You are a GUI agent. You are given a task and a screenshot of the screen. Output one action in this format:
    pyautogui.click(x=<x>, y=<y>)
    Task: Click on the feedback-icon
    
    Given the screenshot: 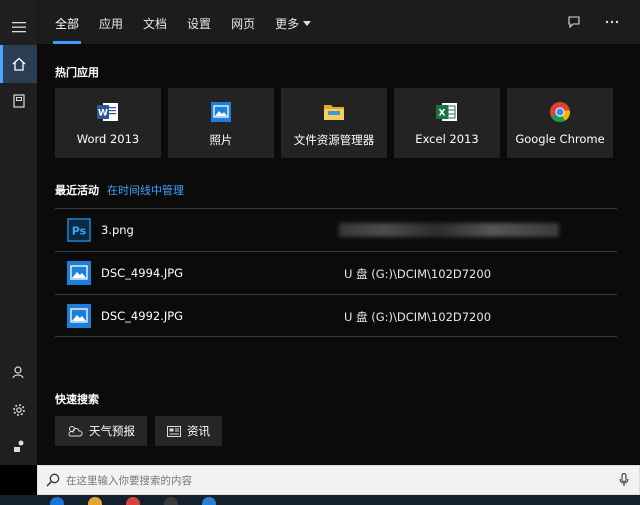 What is the action you would take?
    pyautogui.click(x=18, y=446)
    